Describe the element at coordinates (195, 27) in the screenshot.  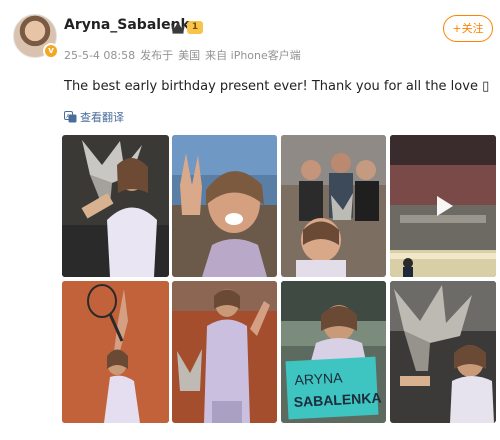
I see `vip-level: 1` at that location.